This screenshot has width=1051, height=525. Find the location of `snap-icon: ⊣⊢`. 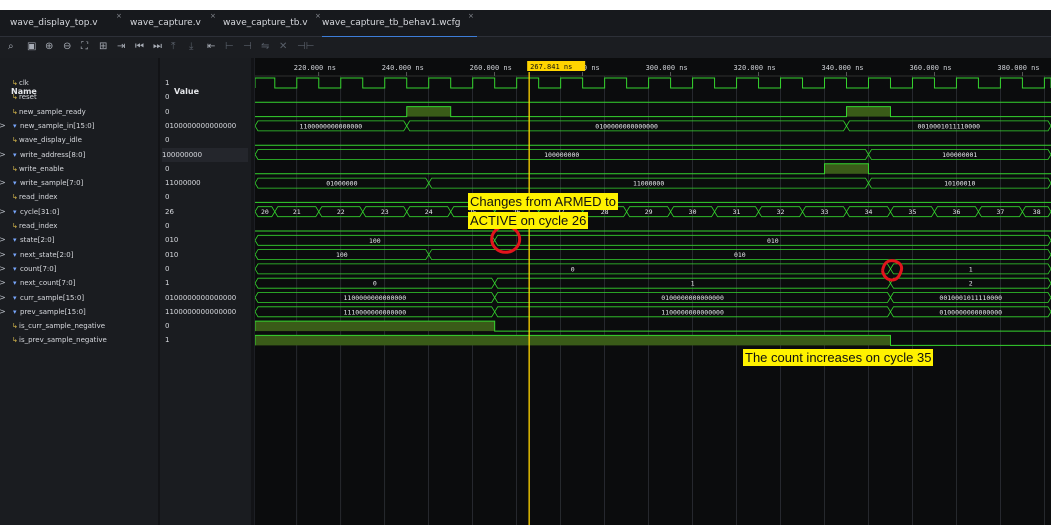

snap-icon: ⊣⊢ is located at coordinates (305, 47).